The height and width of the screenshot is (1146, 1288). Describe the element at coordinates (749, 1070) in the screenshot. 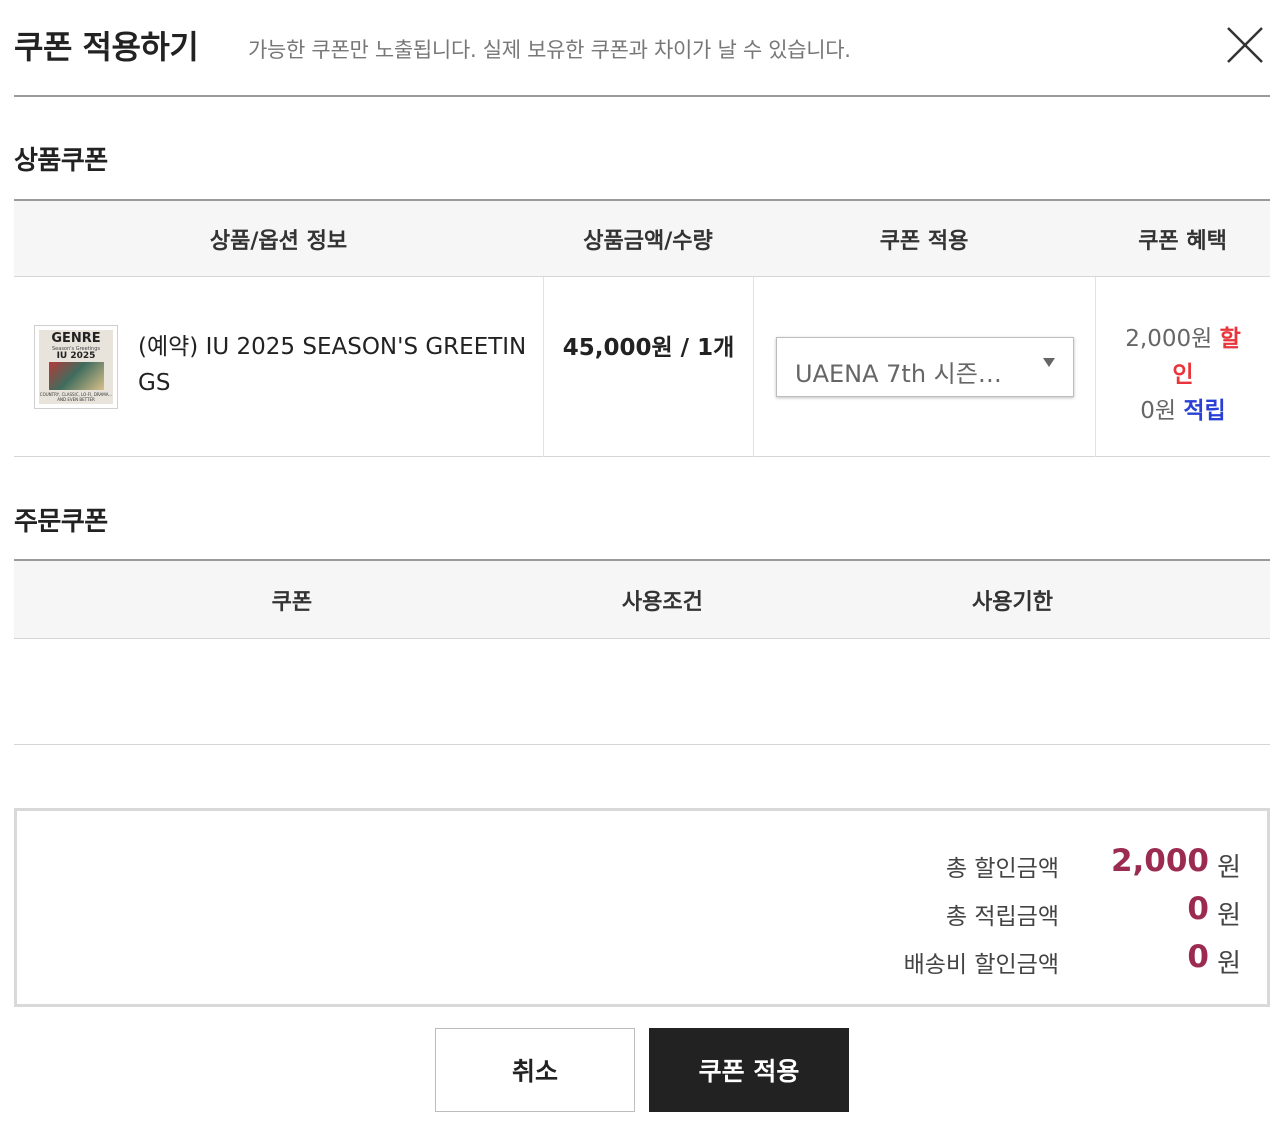

I see `apply-coupon-button: 쿠폰 적용` at that location.